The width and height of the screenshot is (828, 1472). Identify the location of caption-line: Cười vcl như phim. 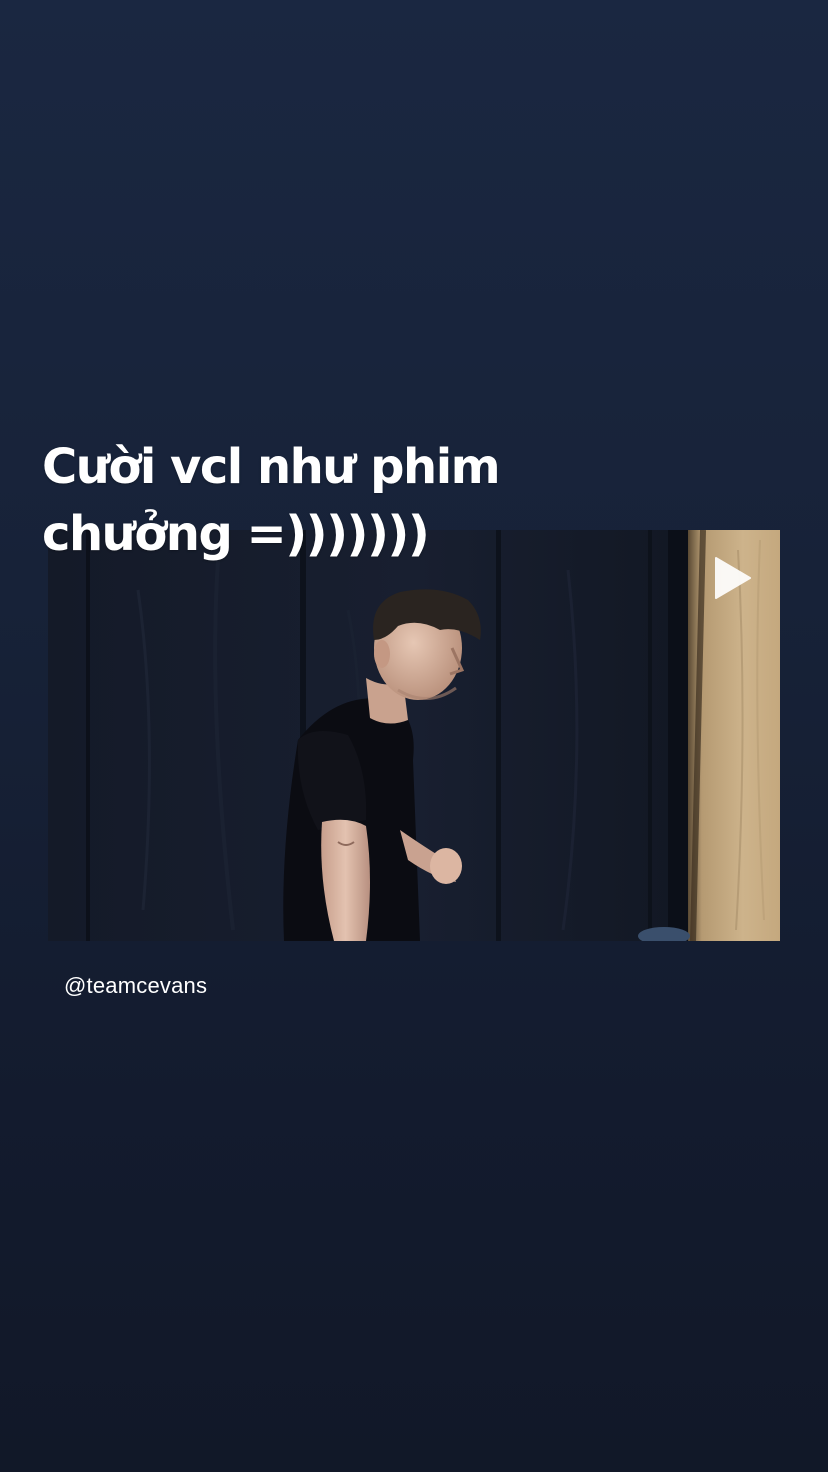
(271, 467).